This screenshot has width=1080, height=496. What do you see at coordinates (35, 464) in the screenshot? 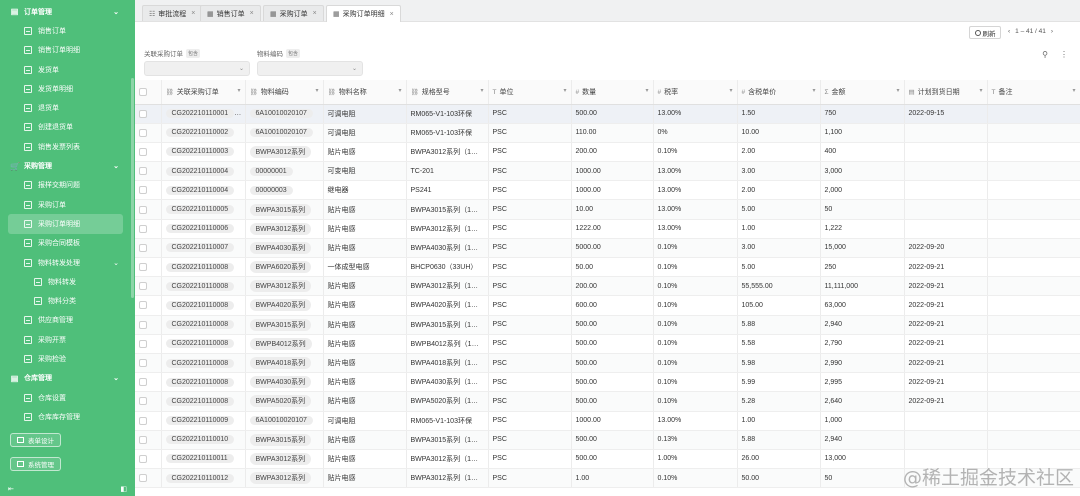
I see `system-admin-button: 系统管理` at bounding box center [35, 464].